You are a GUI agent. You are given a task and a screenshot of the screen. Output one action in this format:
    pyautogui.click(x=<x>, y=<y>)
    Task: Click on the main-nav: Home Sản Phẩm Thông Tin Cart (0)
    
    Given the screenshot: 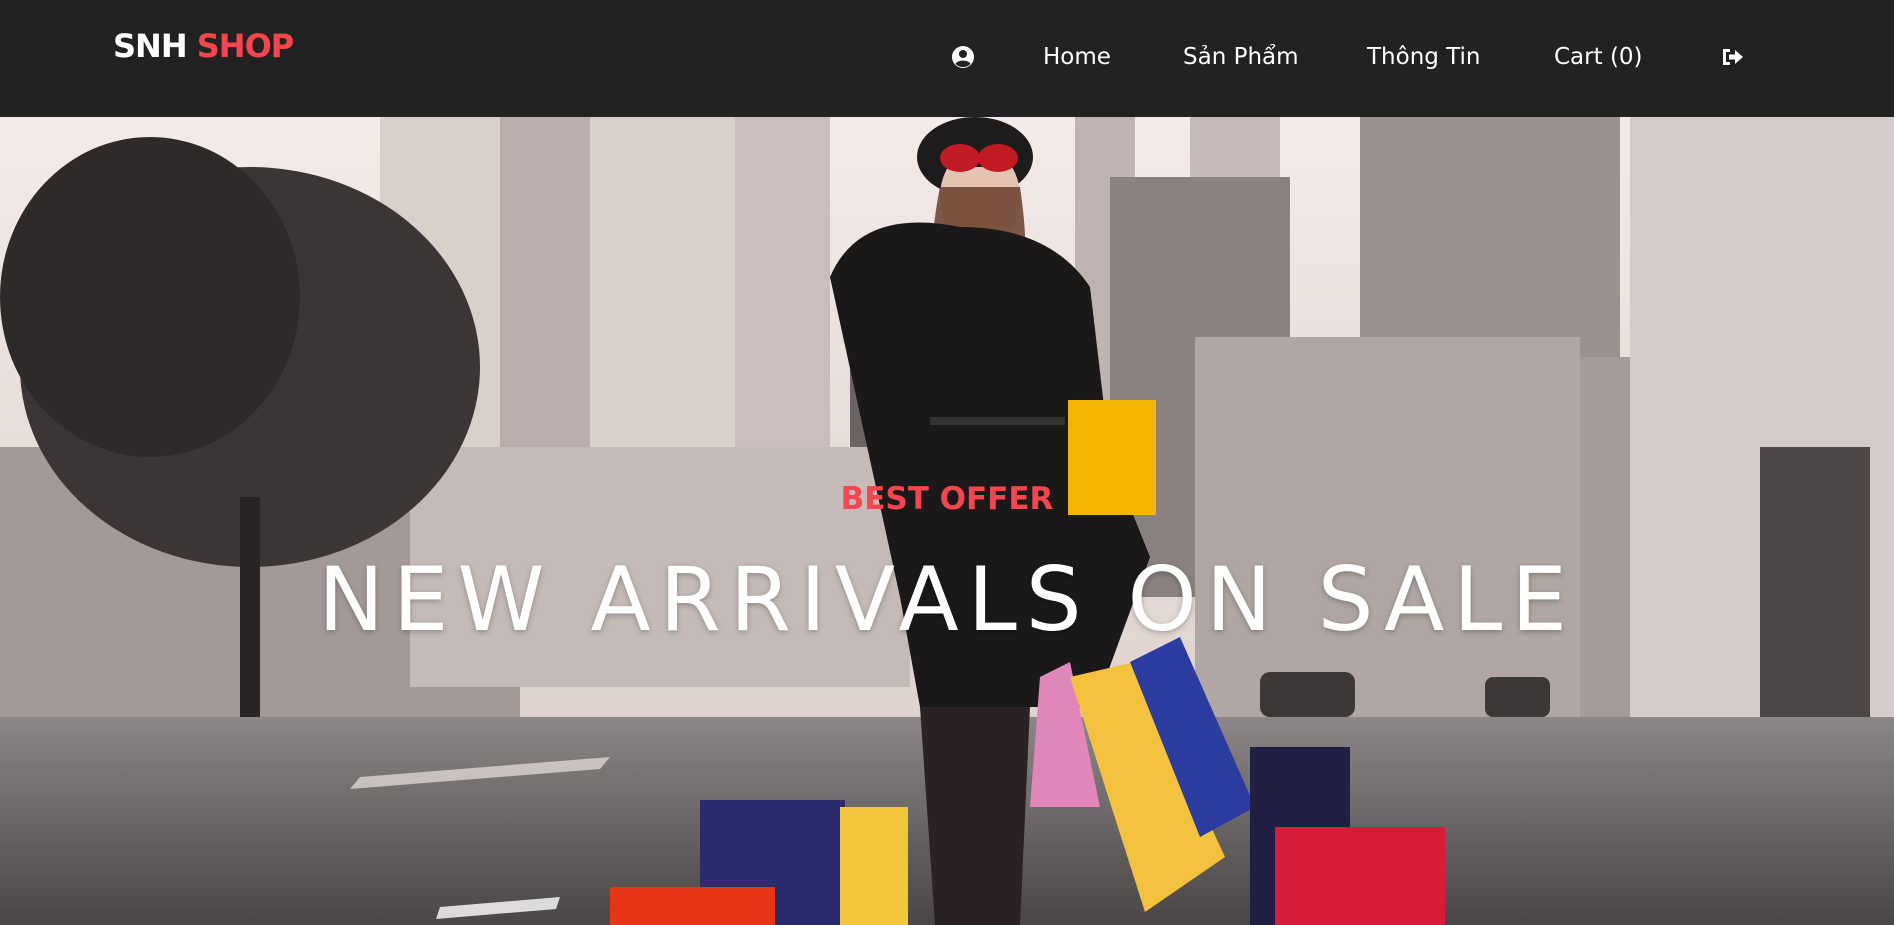 What is the action you would take?
    pyautogui.click(x=947, y=57)
    